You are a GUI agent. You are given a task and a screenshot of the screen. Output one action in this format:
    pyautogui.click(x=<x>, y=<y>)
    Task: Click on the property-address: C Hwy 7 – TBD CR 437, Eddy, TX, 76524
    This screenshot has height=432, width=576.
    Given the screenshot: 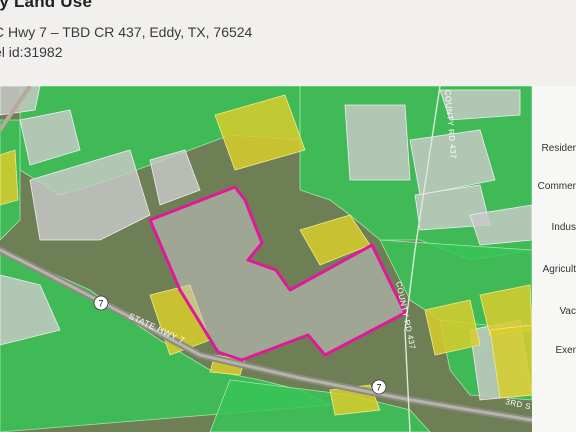 What is the action you would take?
    pyautogui.click(x=126, y=32)
    